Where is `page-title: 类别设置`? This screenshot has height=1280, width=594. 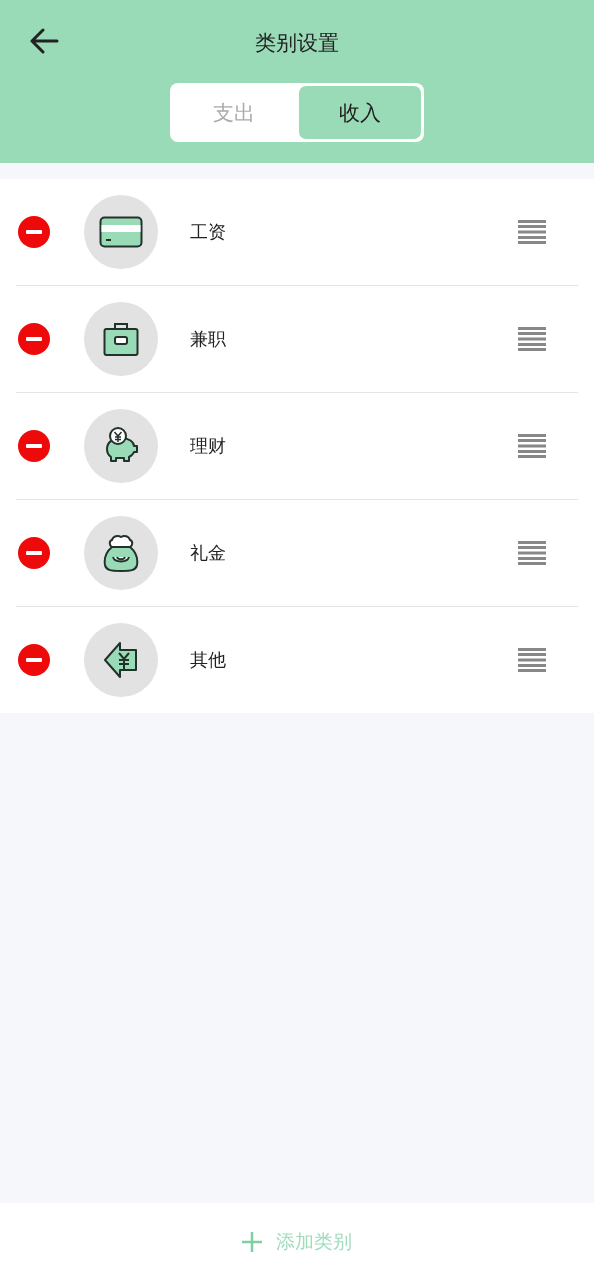
page-title: 类别设置 is located at coordinates (297, 43).